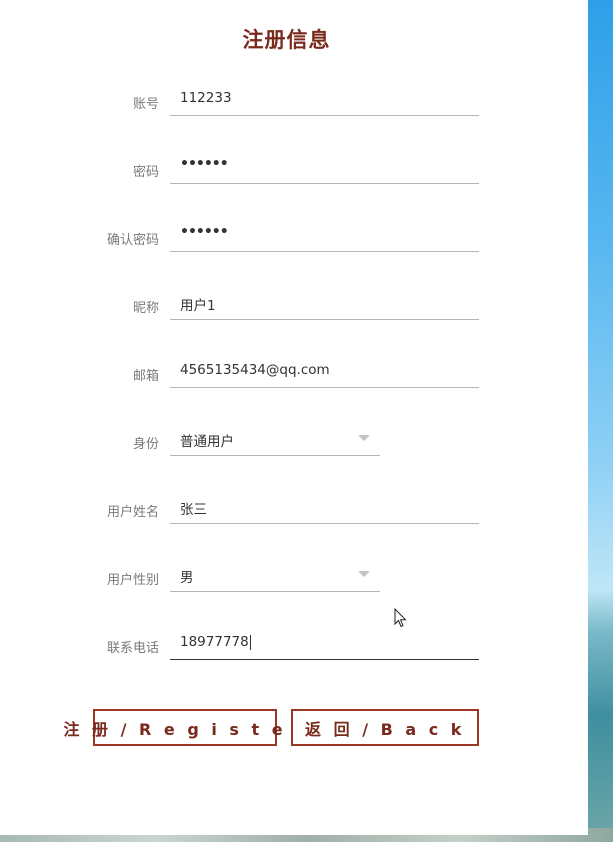  I want to click on role-row: 身份 普通用户, so click(294, 441).